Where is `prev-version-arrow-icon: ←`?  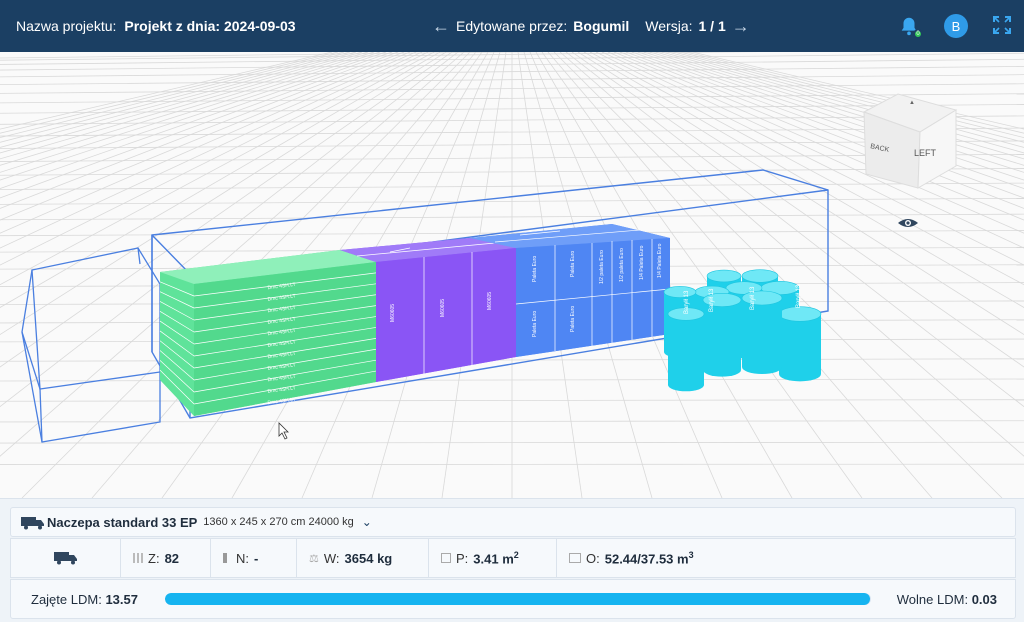
prev-version-arrow-icon: ← is located at coordinates (441, 26).